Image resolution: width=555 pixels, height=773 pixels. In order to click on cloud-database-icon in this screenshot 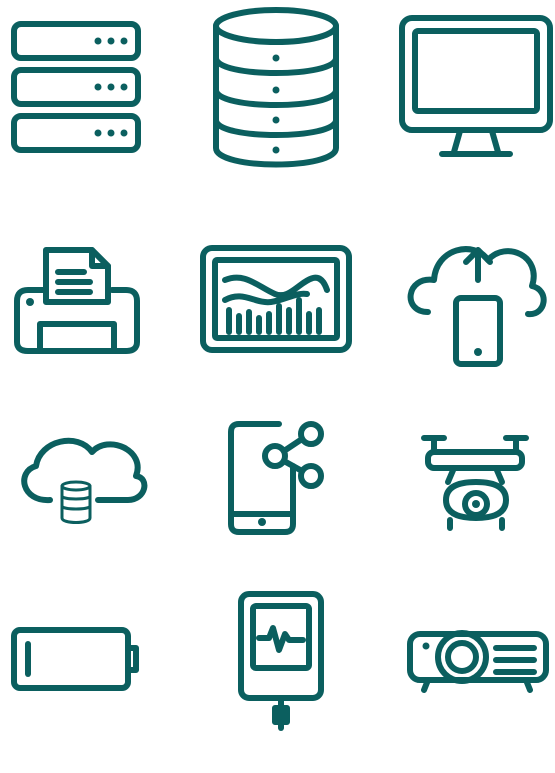, I will do `click(92, 501)`.